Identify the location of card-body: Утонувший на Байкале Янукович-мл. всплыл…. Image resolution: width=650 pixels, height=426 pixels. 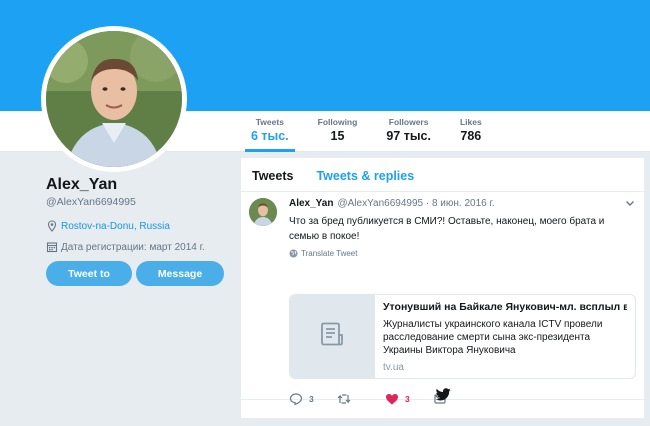
(505, 336).